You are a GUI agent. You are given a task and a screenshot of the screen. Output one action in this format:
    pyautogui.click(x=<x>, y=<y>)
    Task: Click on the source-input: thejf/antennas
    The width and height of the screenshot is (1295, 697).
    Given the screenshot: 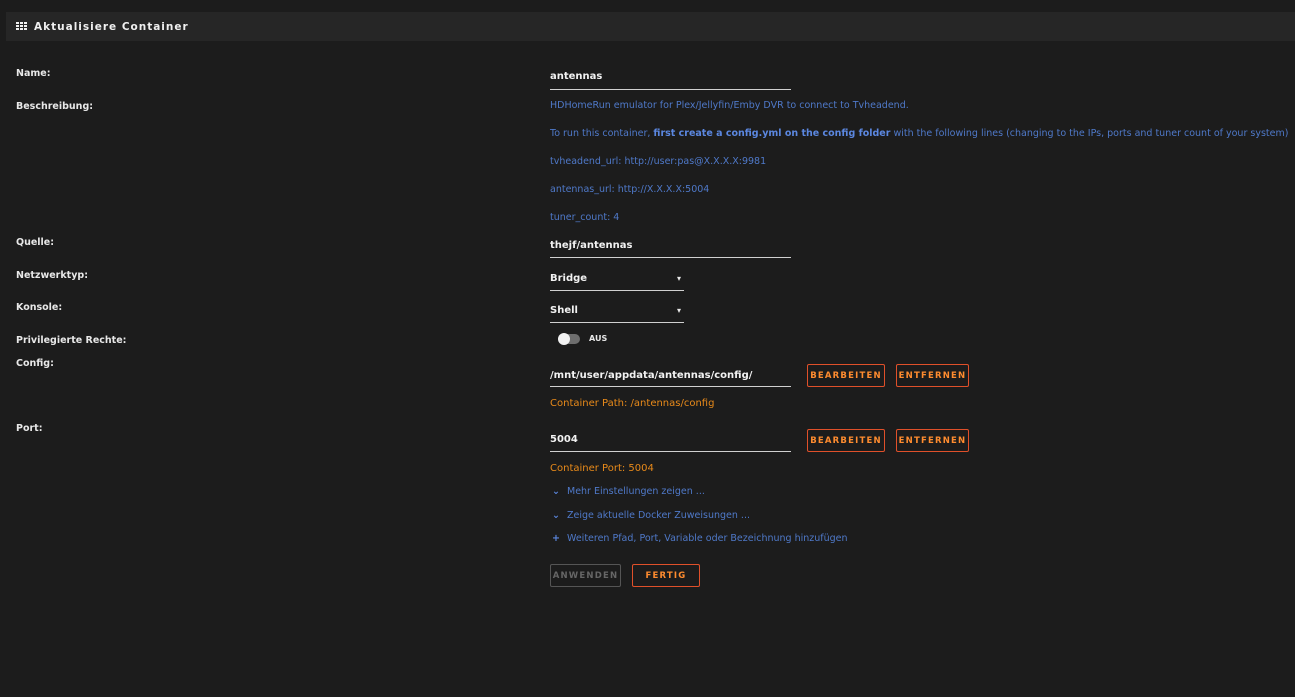 What is the action you would take?
    pyautogui.click(x=591, y=245)
    